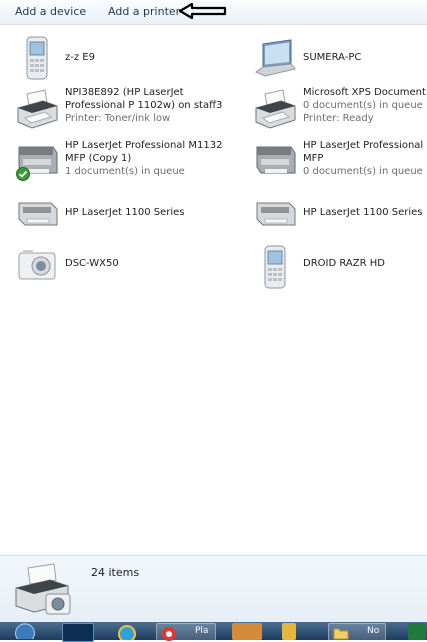 Image resolution: width=427 pixels, height=642 pixels. I want to click on device-name: Microsoft XPS Document, so click(364, 92).